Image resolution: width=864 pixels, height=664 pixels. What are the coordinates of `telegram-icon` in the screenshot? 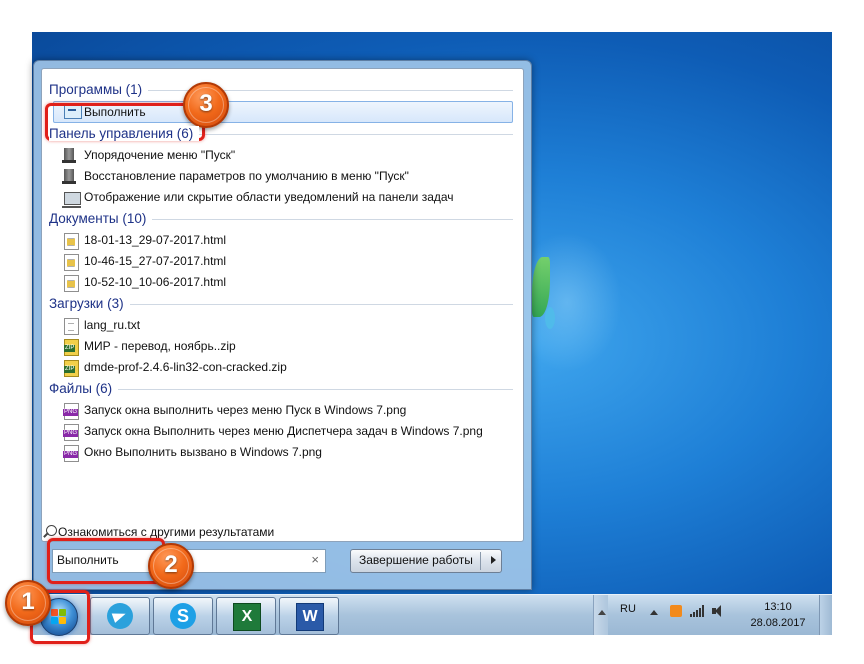 It's located at (120, 616).